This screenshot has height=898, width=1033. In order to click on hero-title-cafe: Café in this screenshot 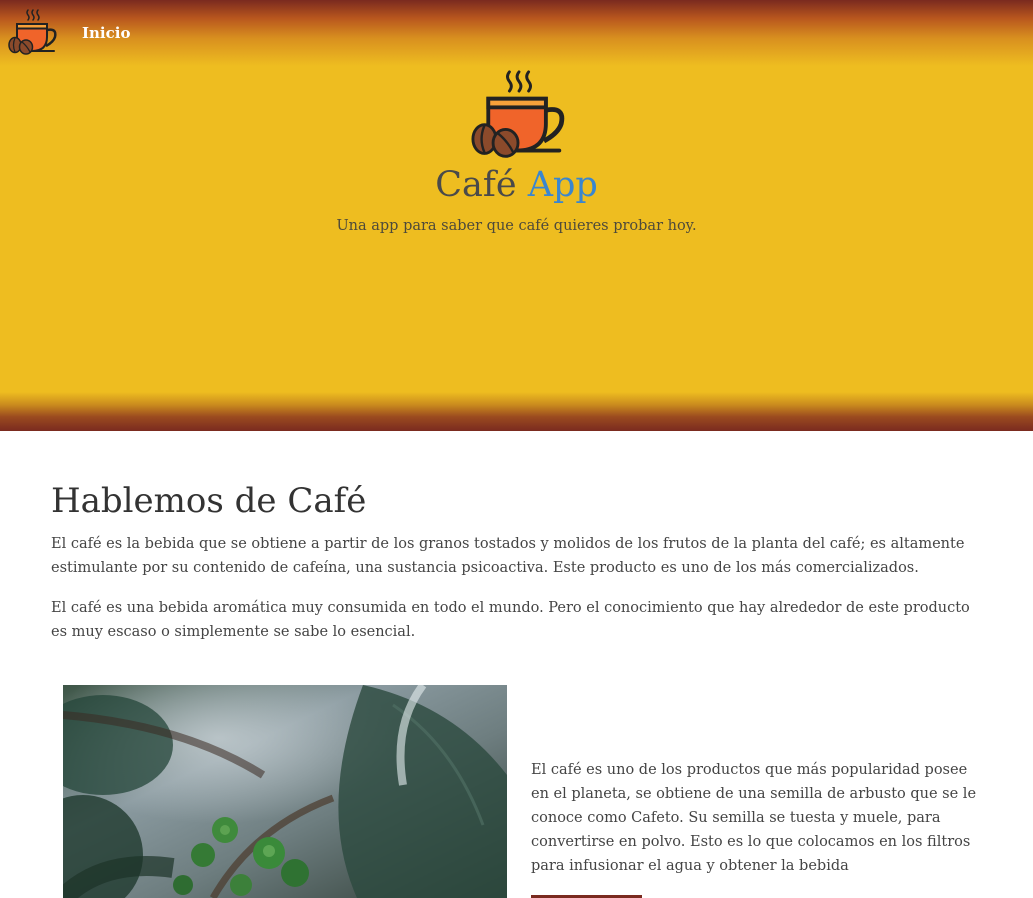, I will do `click(476, 185)`.